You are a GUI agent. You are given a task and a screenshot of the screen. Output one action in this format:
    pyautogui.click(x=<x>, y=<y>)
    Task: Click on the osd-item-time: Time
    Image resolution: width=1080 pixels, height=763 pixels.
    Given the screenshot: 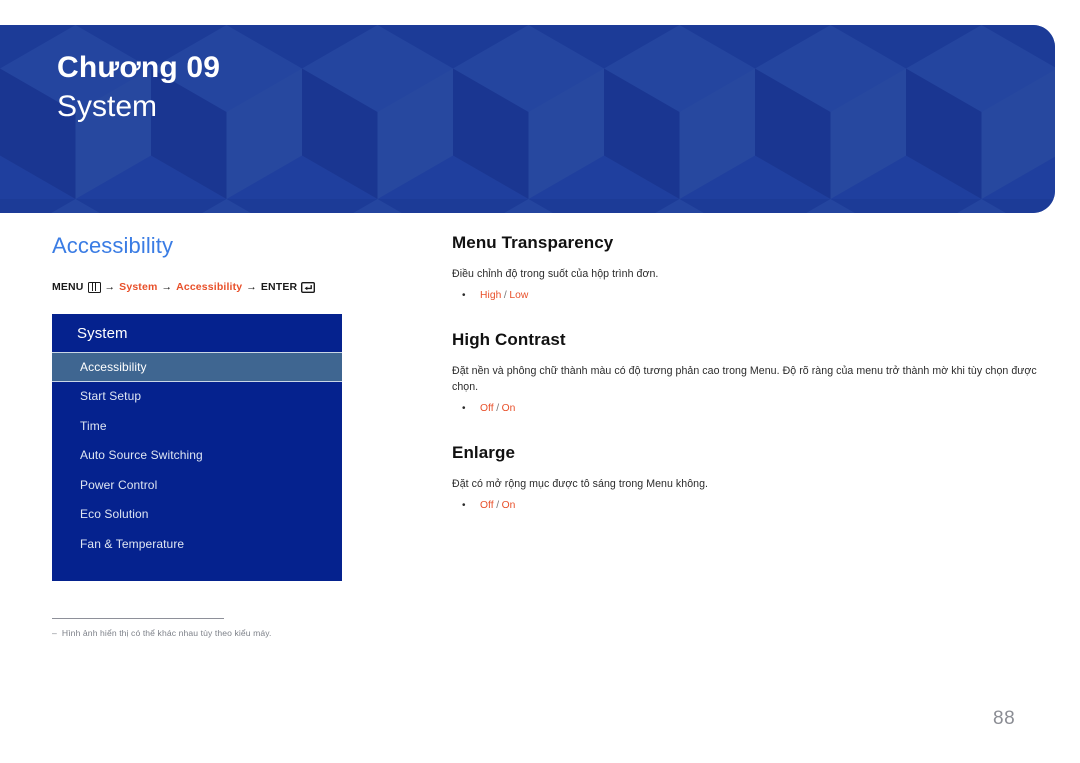 What is the action you would take?
    pyautogui.click(x=197, y=426)
    